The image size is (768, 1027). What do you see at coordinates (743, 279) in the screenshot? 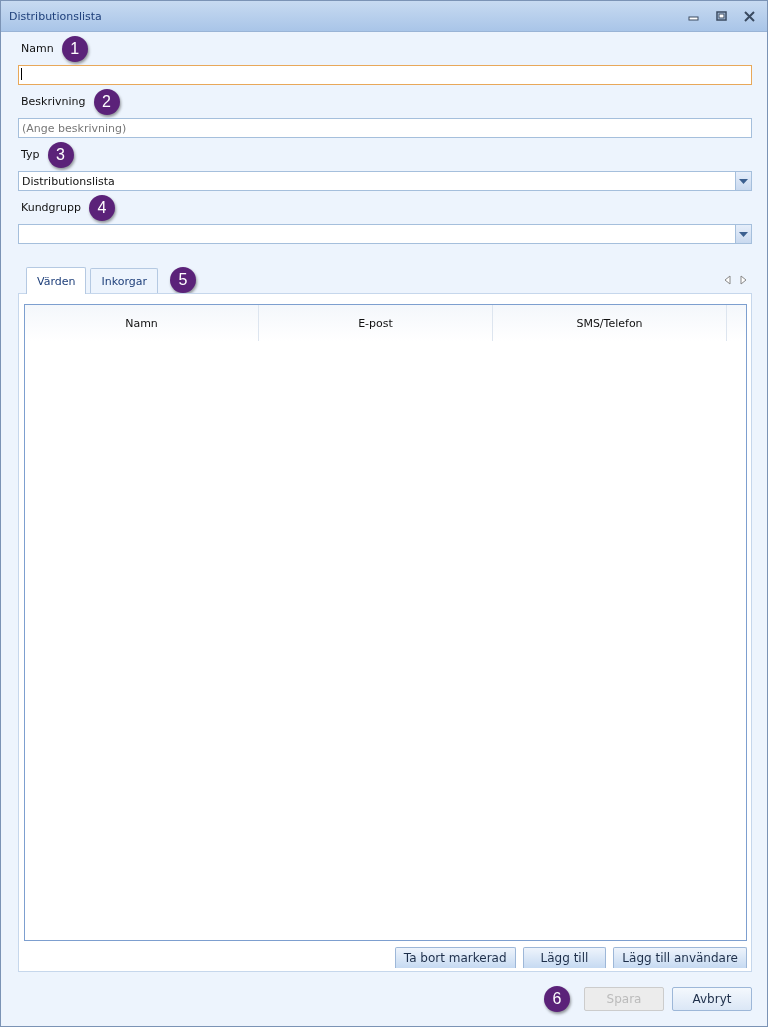
I see `scroll-right-icon` at bounding box center [743, 279].